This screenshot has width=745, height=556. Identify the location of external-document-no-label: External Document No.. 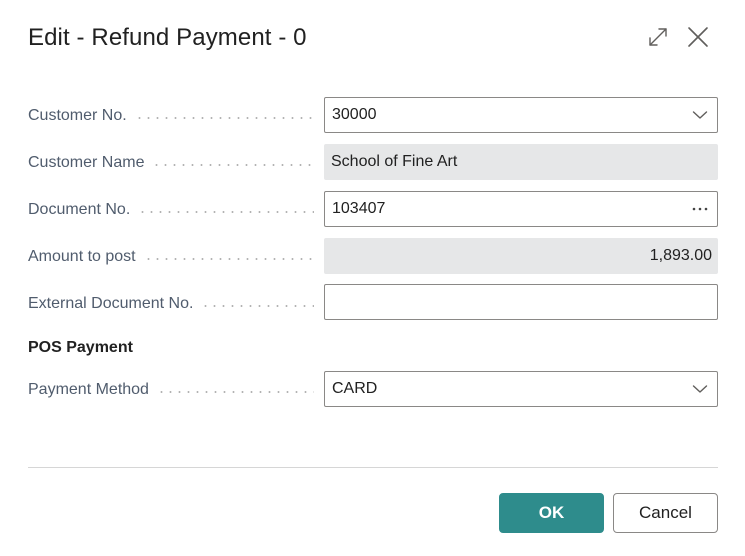
(171, 304).